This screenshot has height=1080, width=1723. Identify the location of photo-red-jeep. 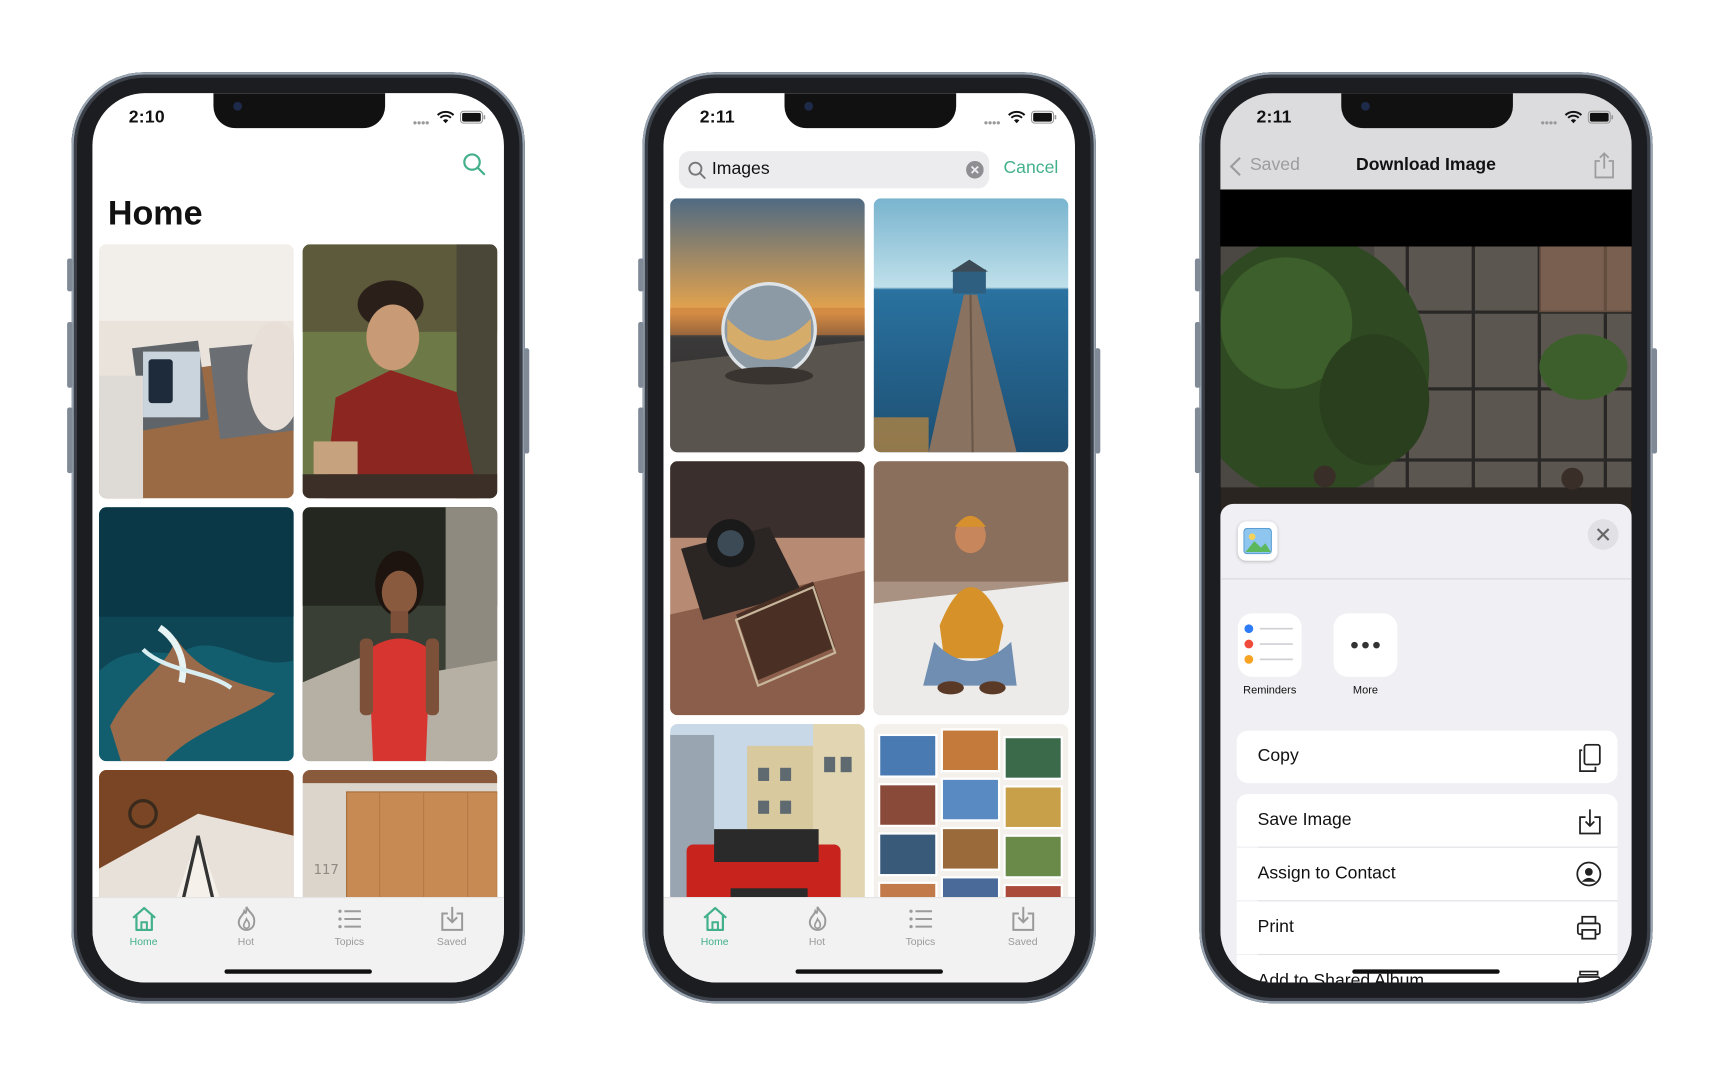
(767, 810).